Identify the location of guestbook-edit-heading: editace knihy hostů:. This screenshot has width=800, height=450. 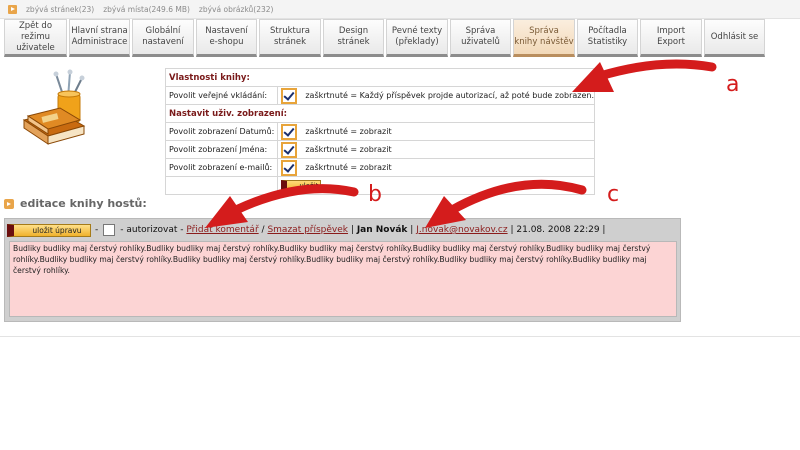
(75, 203).